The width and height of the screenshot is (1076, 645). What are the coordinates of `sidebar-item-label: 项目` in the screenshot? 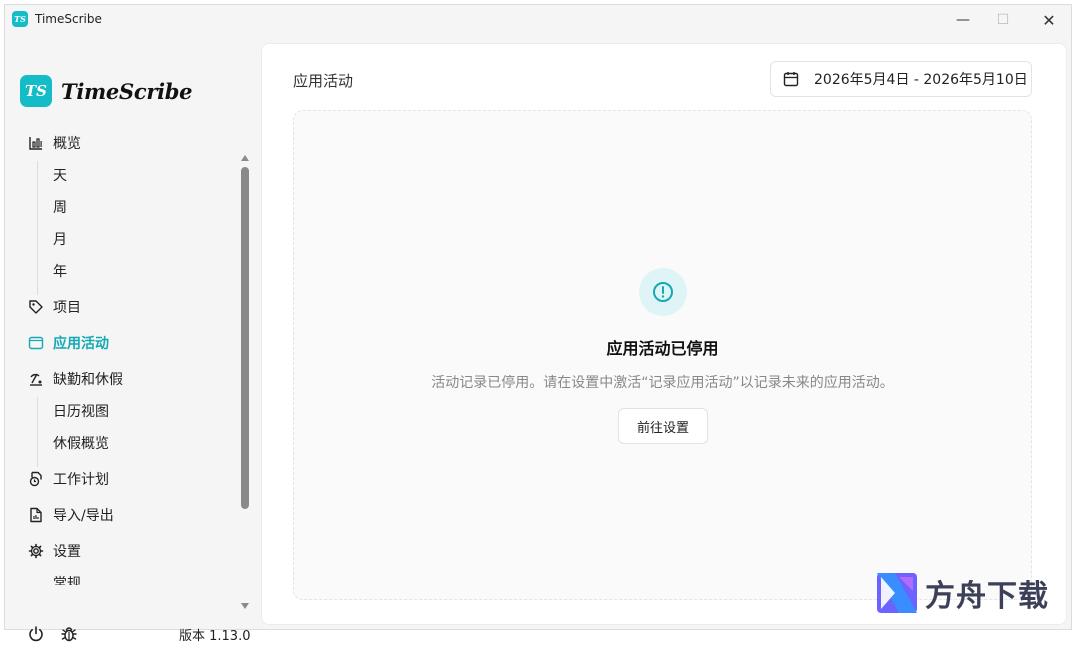 It's located at (67, 308).